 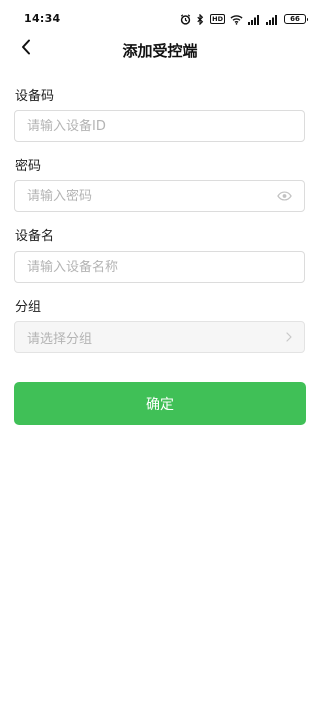 What do you see at coordinates (35, 236) in the screenshot?
I see `device-name-label: 设备名` at bounding box center [35, 236].